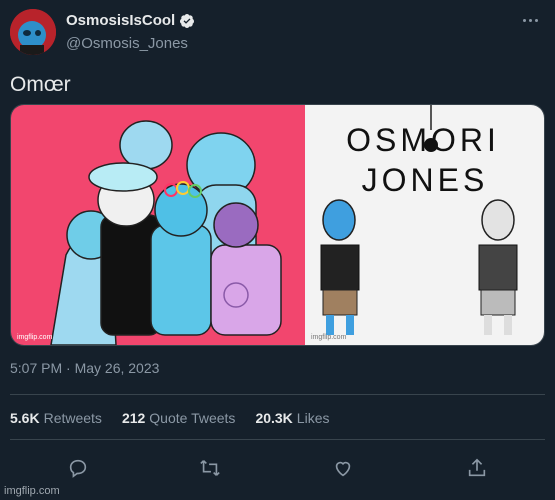  What do you see at coordinates (423, 140) in the screenshot?
I see `media-title-line1: OSMORI` at bounding box center [423, 140].